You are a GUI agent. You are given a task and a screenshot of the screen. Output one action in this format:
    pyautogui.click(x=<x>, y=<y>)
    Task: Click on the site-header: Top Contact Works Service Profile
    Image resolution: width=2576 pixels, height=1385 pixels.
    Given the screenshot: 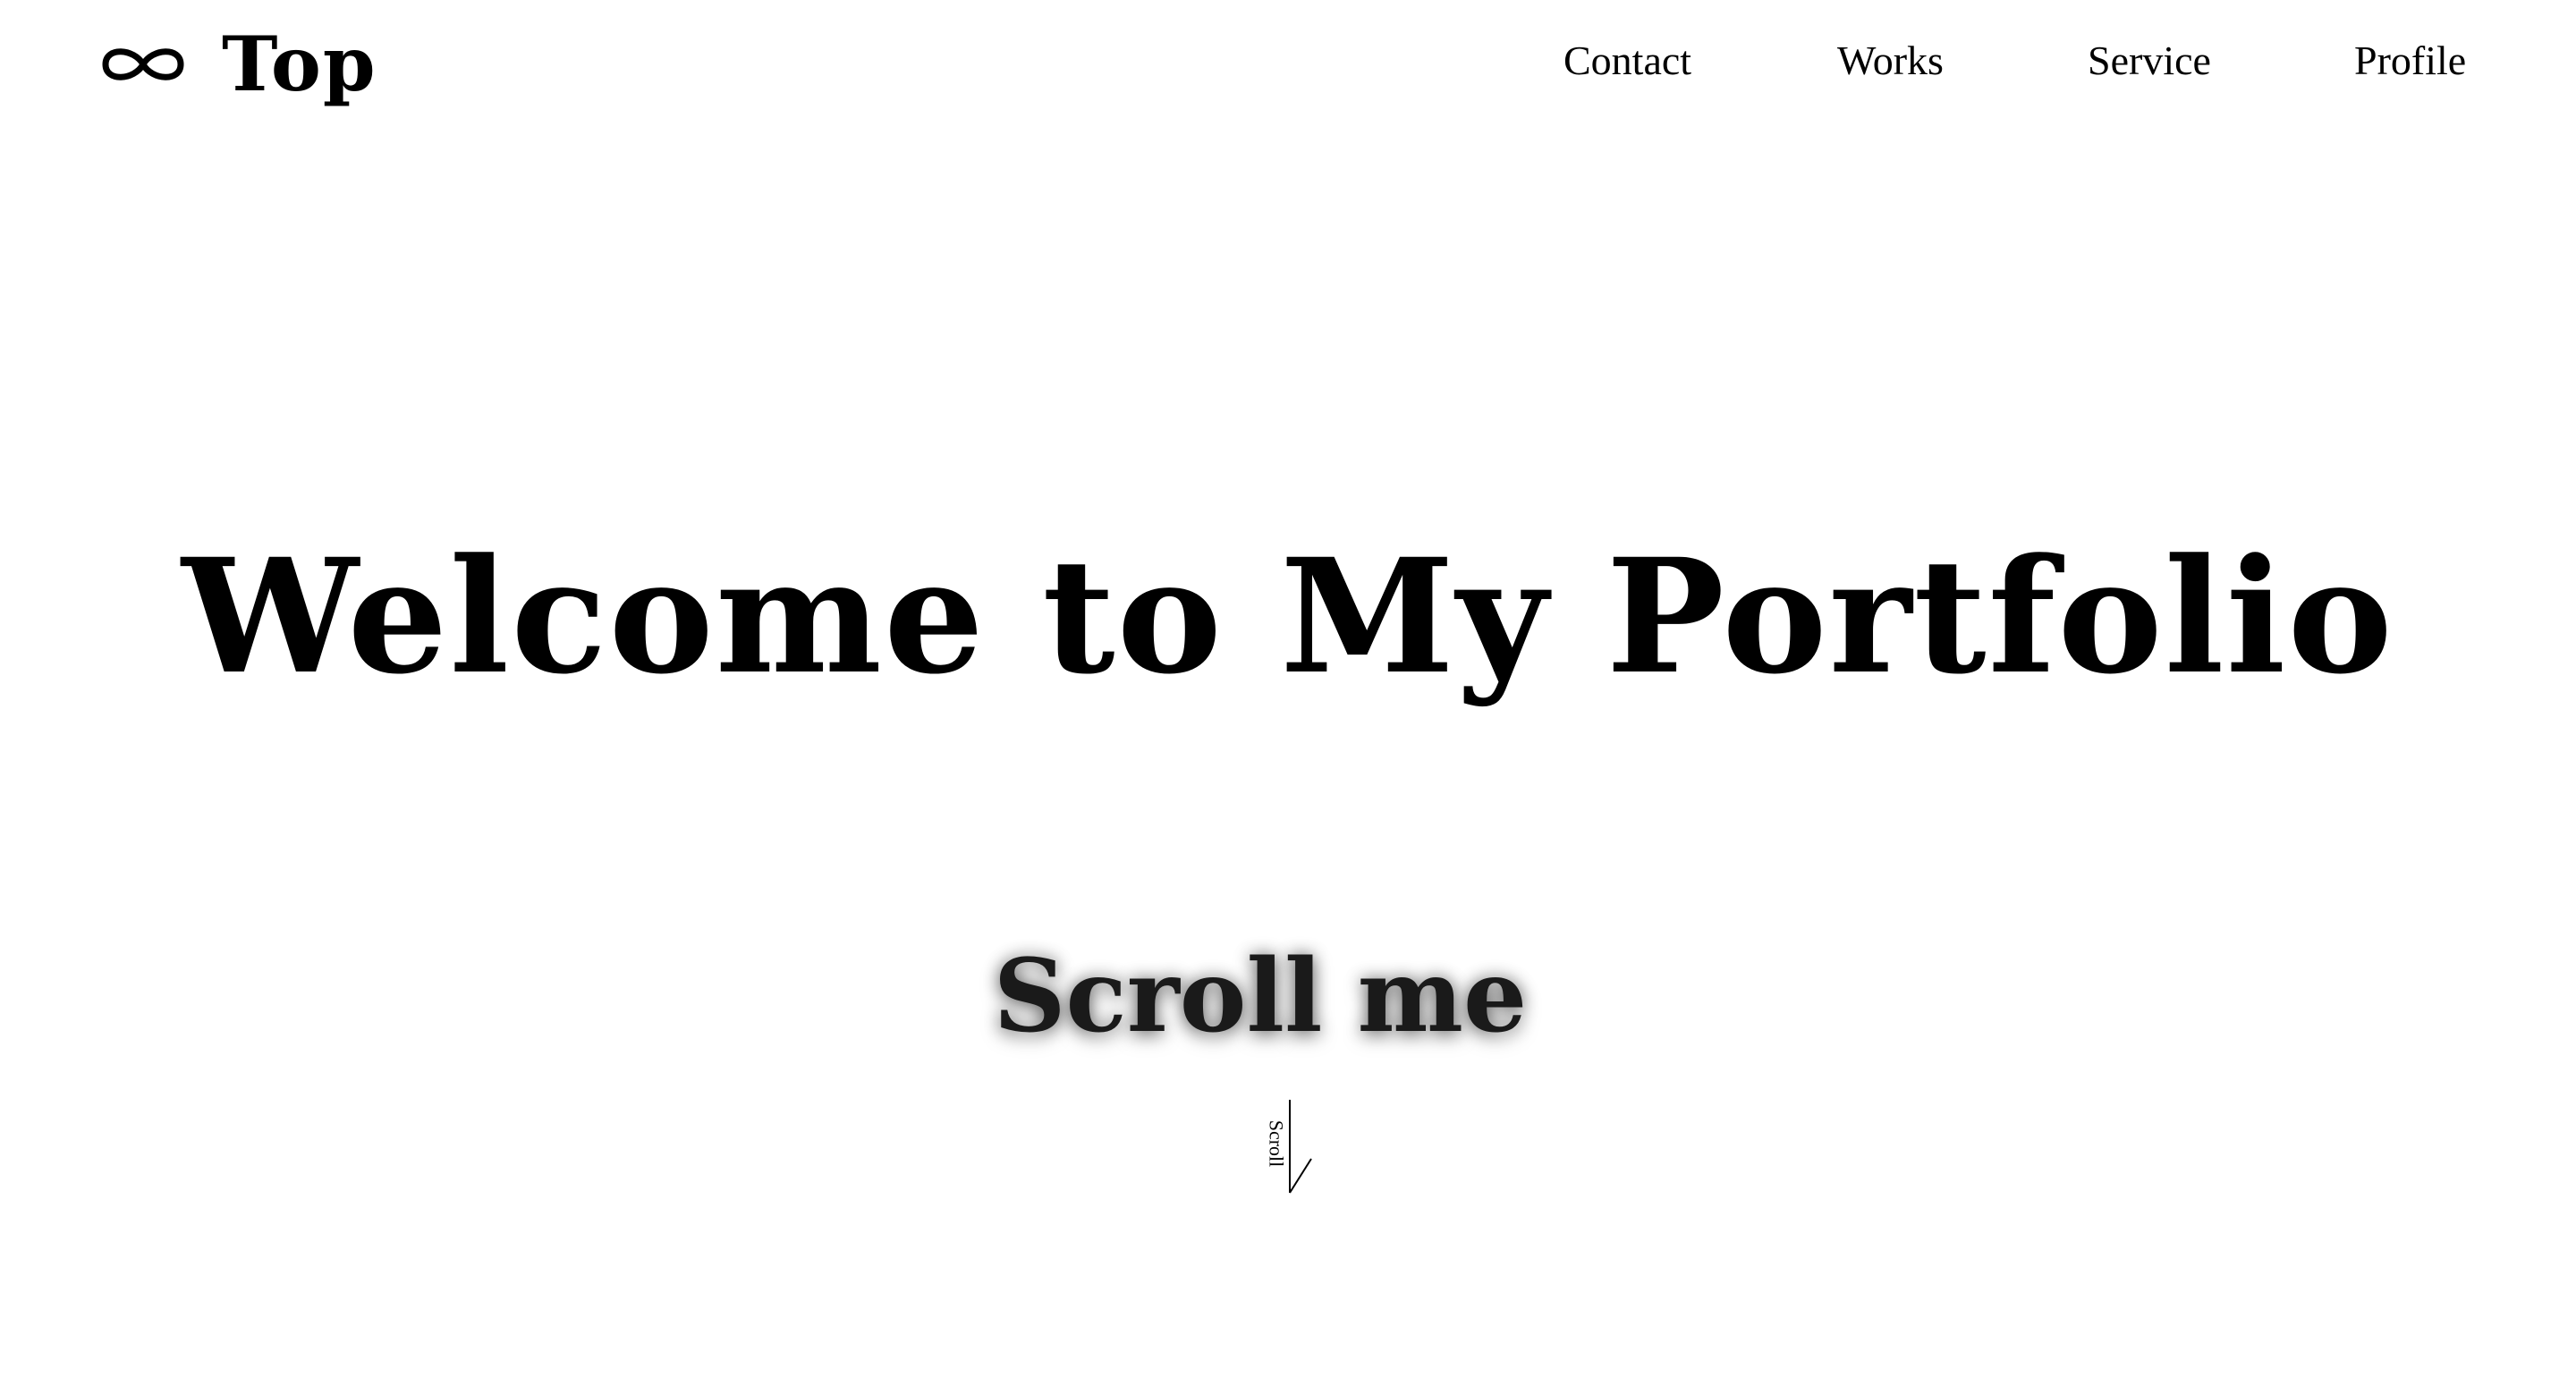 What is the action you would take?
    pyautogui.click(x=1288, y=62)
    